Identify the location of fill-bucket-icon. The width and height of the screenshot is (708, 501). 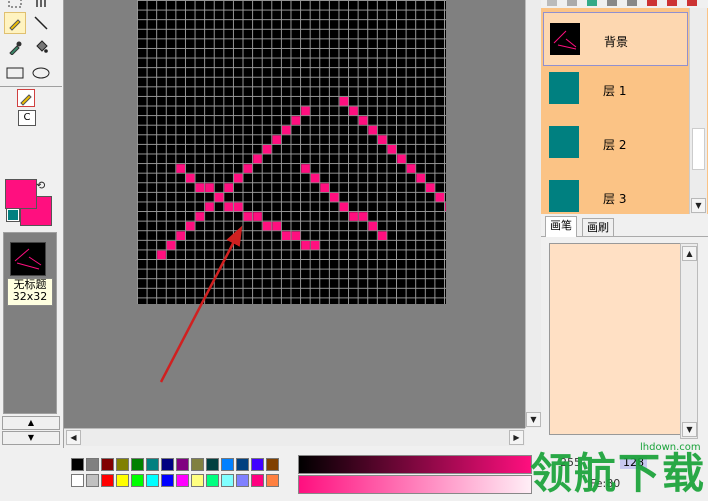
(41, 47).